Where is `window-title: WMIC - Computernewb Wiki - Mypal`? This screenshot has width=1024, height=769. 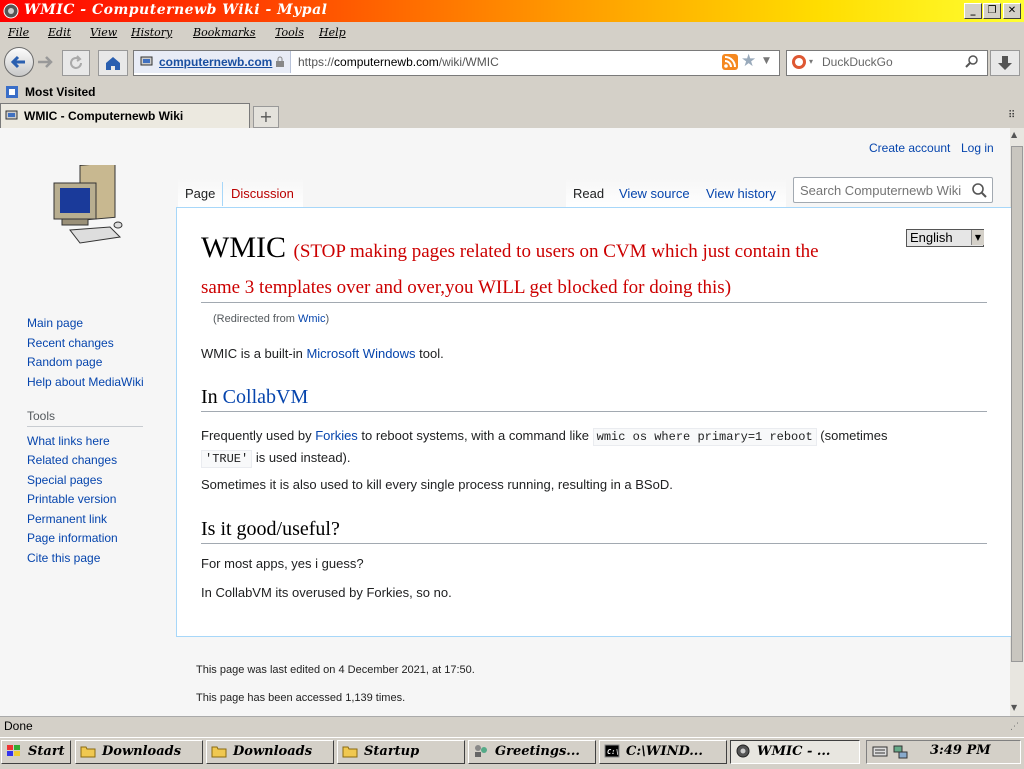
window-title: WMIC - Computernewb Wiki - Mypal is located at coordinates (176, 10).